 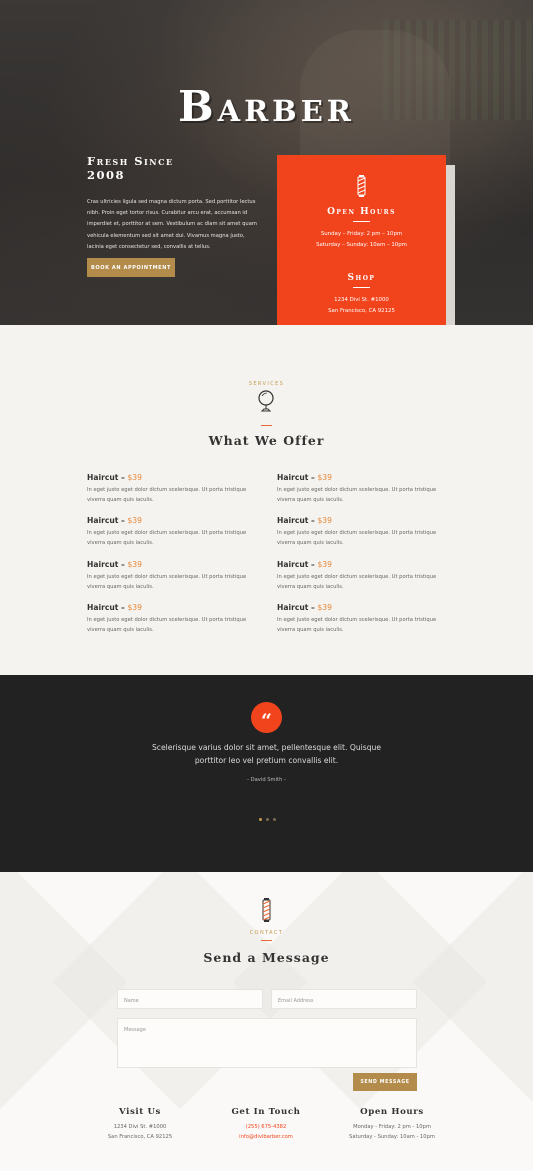 What do you see at coordinates (392, 1127) in the screenshot?
I see `footer-hours-line1: Monday - Friday: 2 pm - 10pm` at bounding box center [392, 1127].